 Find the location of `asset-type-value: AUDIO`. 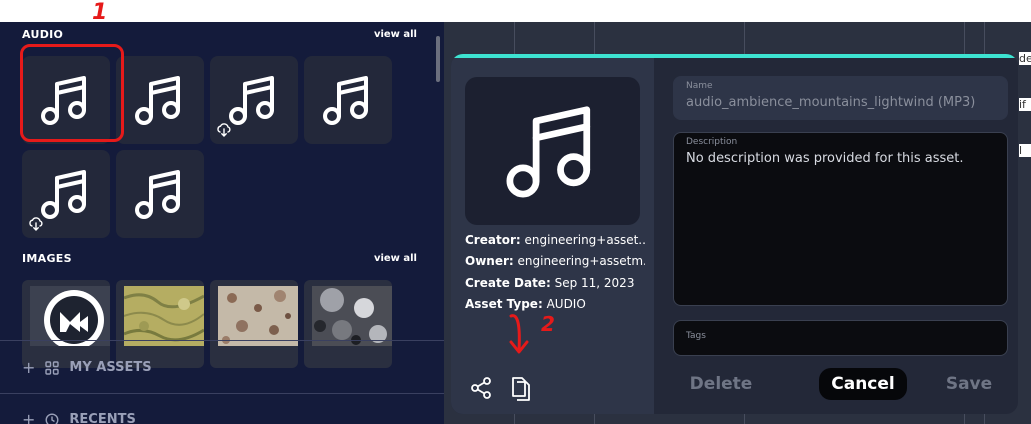

asset-type-value: AUDIO is located at coordinates (566, 304).